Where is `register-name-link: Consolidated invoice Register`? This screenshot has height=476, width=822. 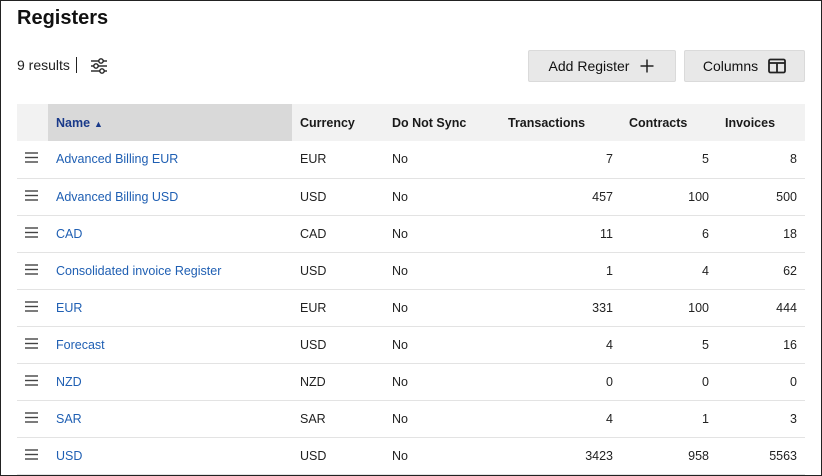
register-name-link: Consolidated invoice Register is located at coordinates (138, 271).